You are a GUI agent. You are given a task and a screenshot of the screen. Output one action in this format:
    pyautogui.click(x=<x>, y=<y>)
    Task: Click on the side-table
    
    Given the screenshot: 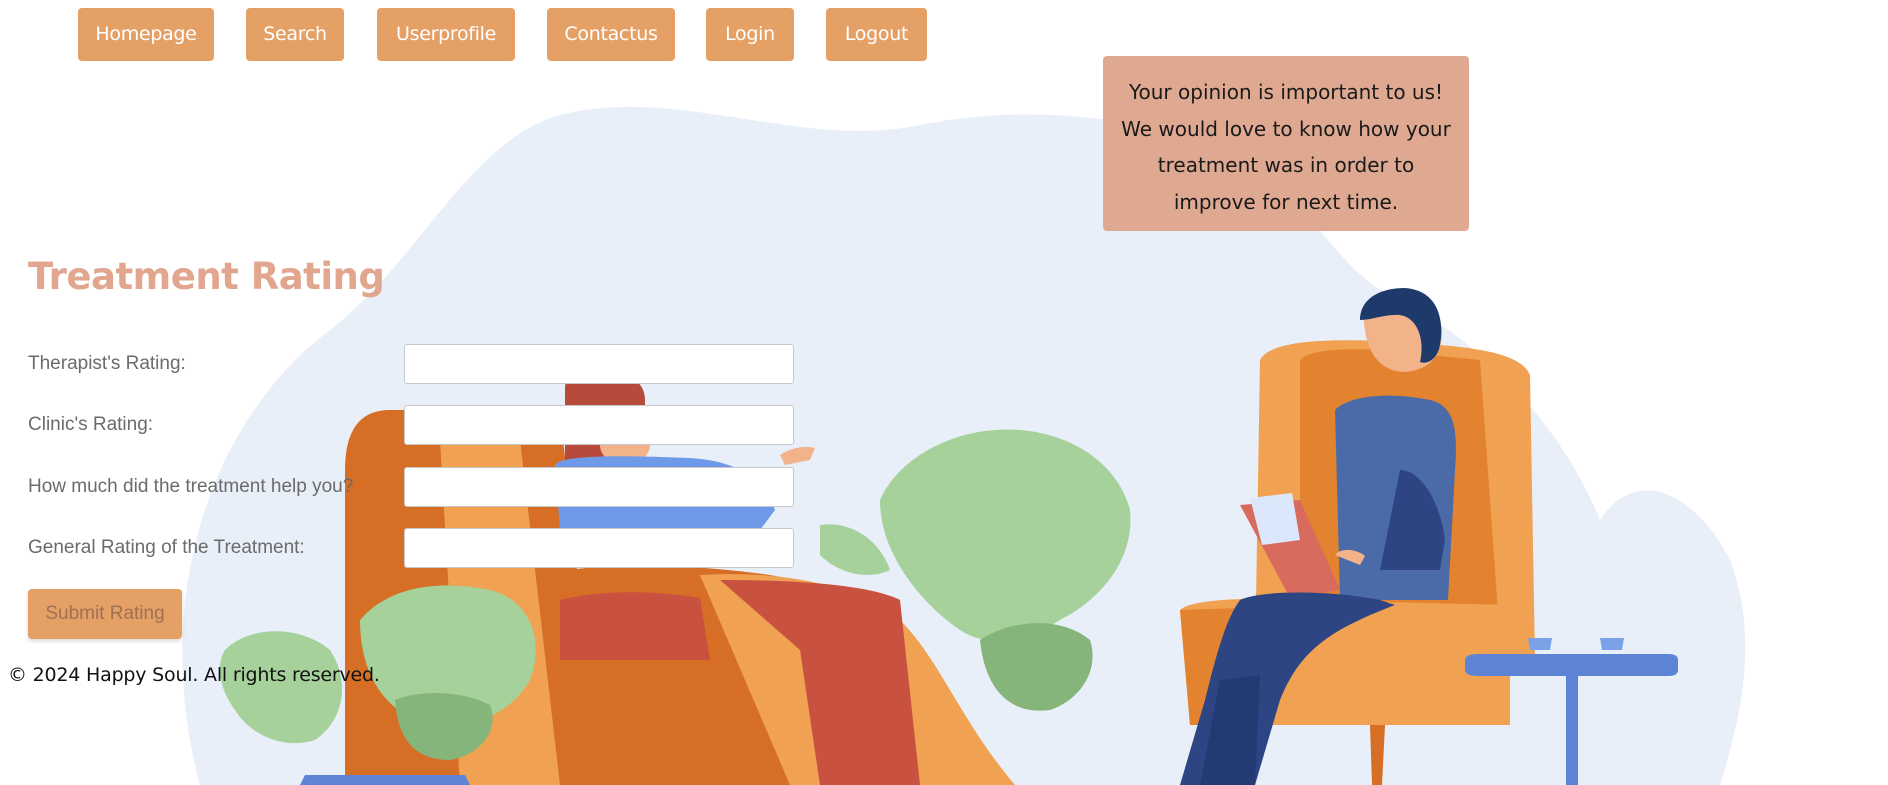 What is the action you would take?
    pyautogui.click(x=1571, y=665)
    